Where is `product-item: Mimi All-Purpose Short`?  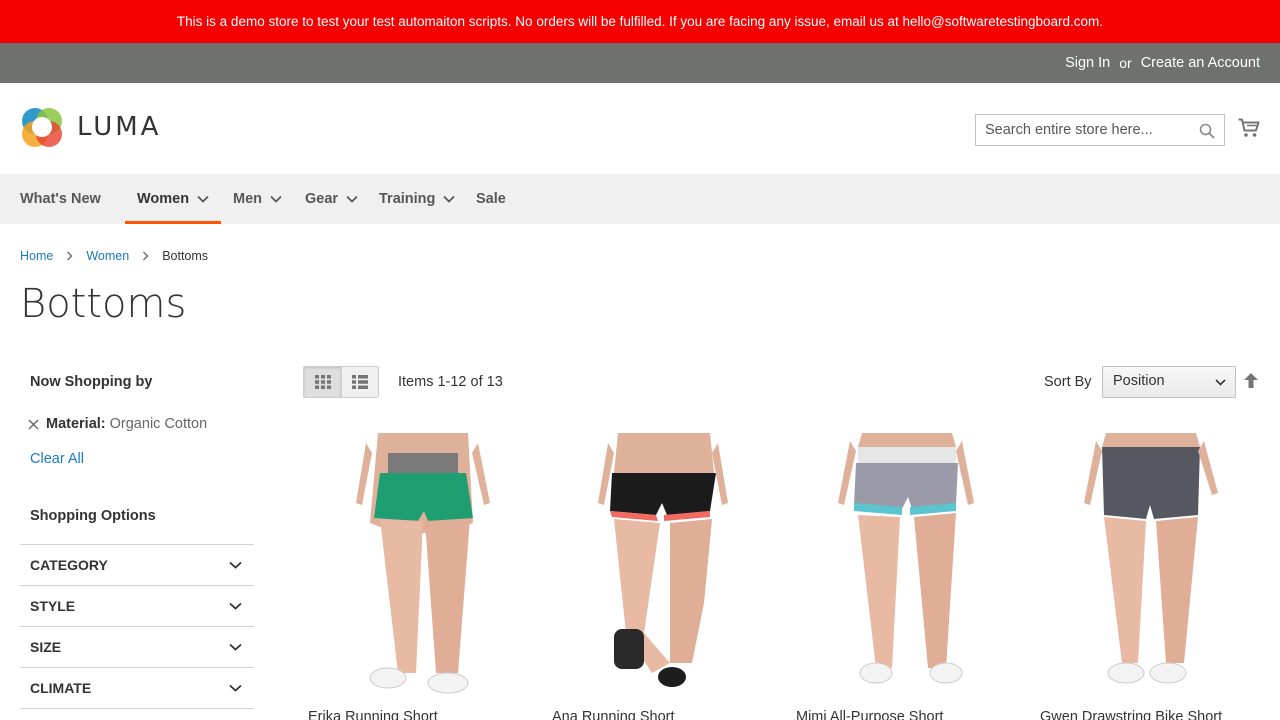 product-item: Mimi All-Purpose Short is located at coordinates (910, 576).